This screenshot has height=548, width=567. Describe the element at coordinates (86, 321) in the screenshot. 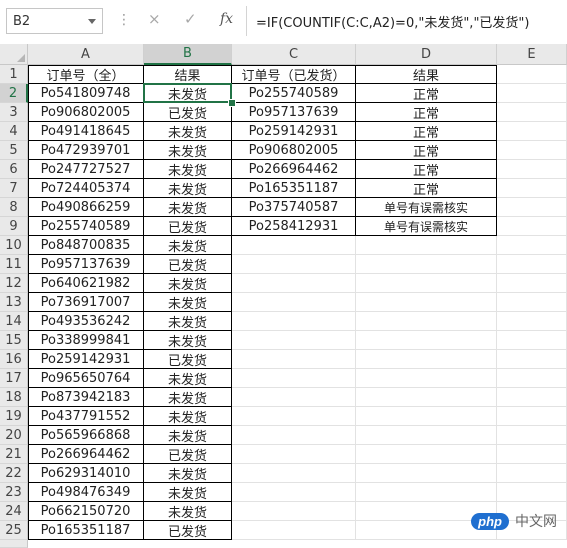

I see `cell-a14: Po493536242` at that location.